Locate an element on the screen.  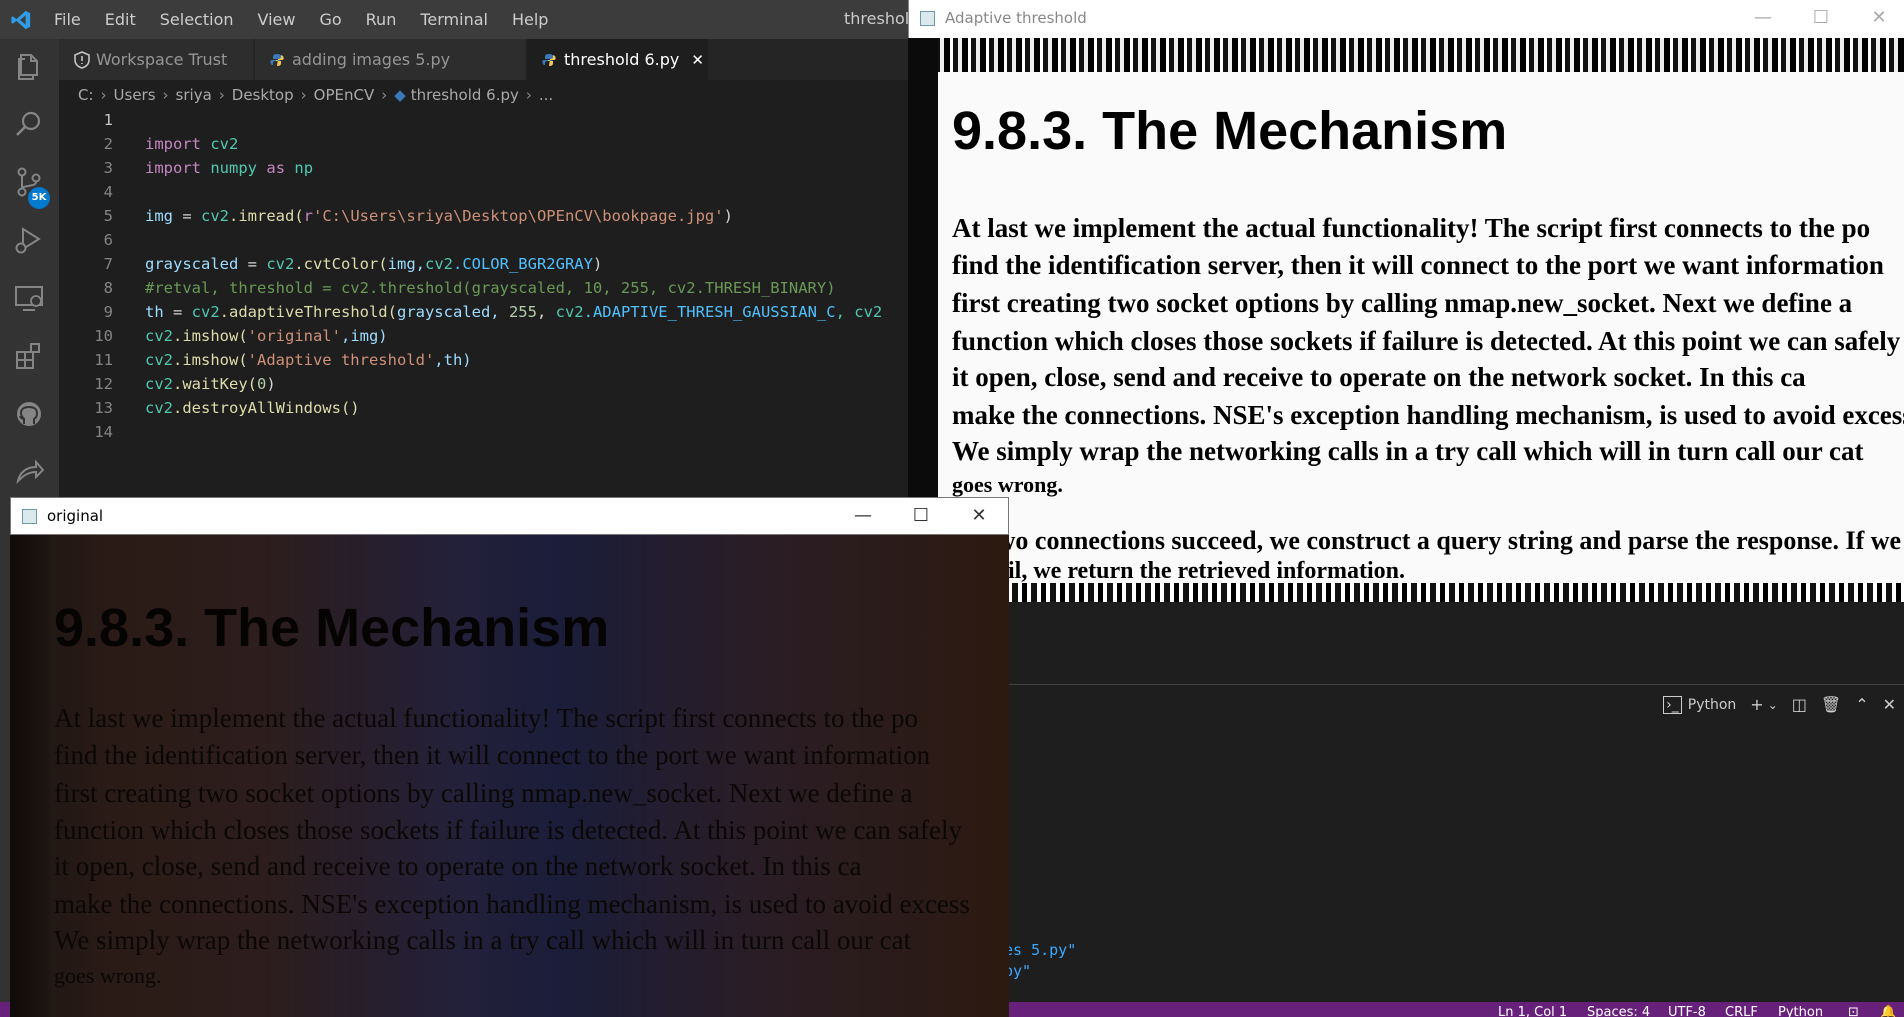
extensions-icon is located at coordinates (29, 356).